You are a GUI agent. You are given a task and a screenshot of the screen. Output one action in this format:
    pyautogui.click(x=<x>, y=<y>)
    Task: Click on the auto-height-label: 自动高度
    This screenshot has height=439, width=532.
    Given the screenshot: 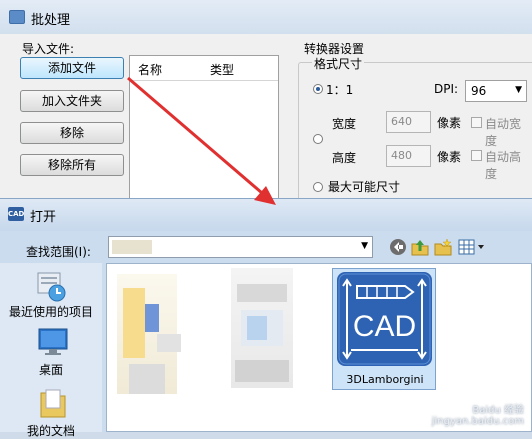 What is the action you would take?
    pyautogui.click(x=503, y=165)
    